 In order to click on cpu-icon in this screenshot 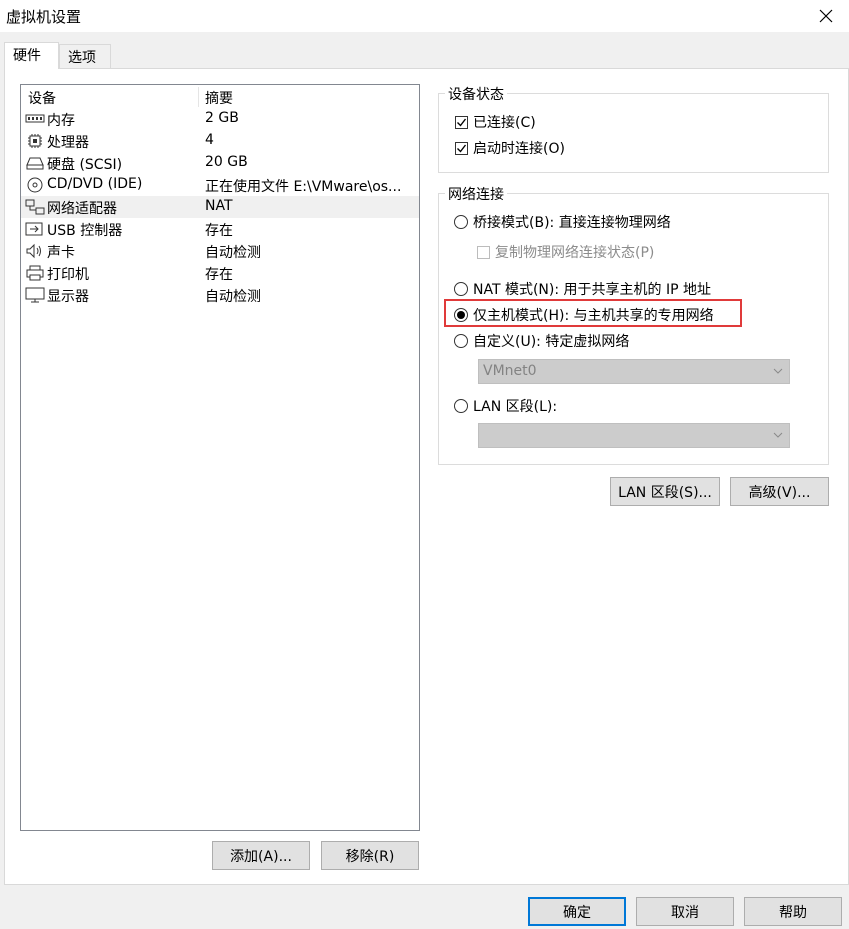, I will do `click(35, 141)`.